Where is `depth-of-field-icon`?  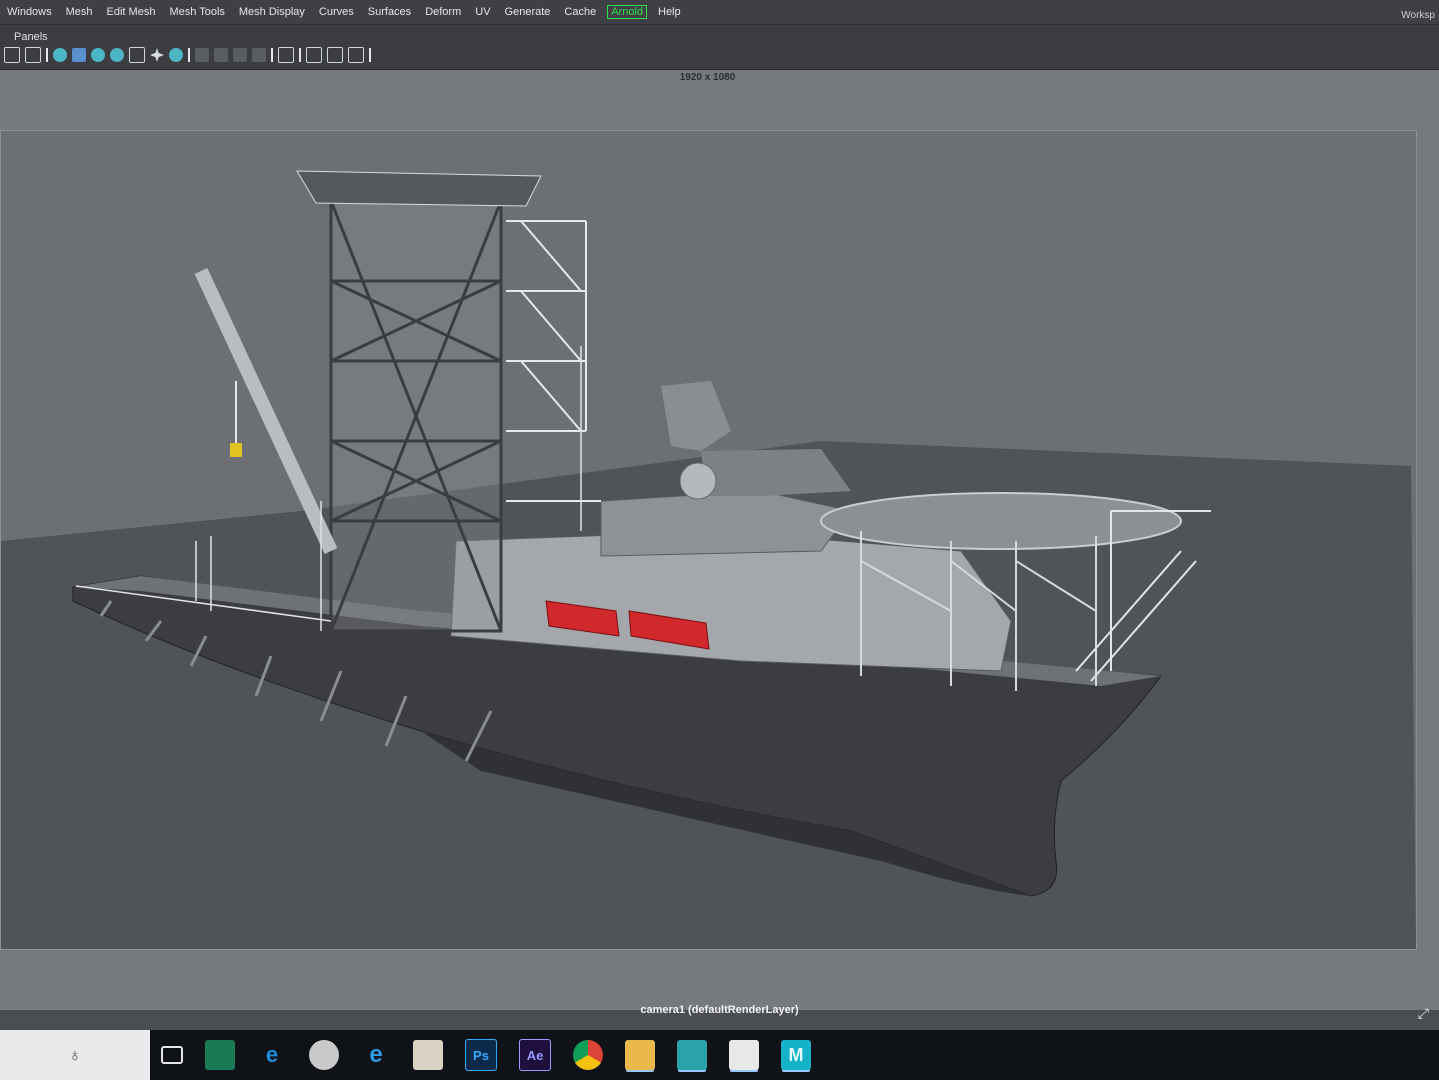 depth-of-field-icon is located at coordinates (240, 55).